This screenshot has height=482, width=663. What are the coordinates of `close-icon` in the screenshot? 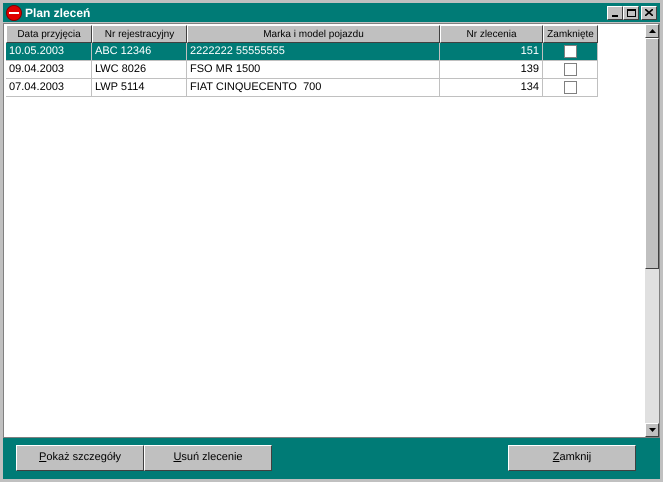 It's located at (649, 12).